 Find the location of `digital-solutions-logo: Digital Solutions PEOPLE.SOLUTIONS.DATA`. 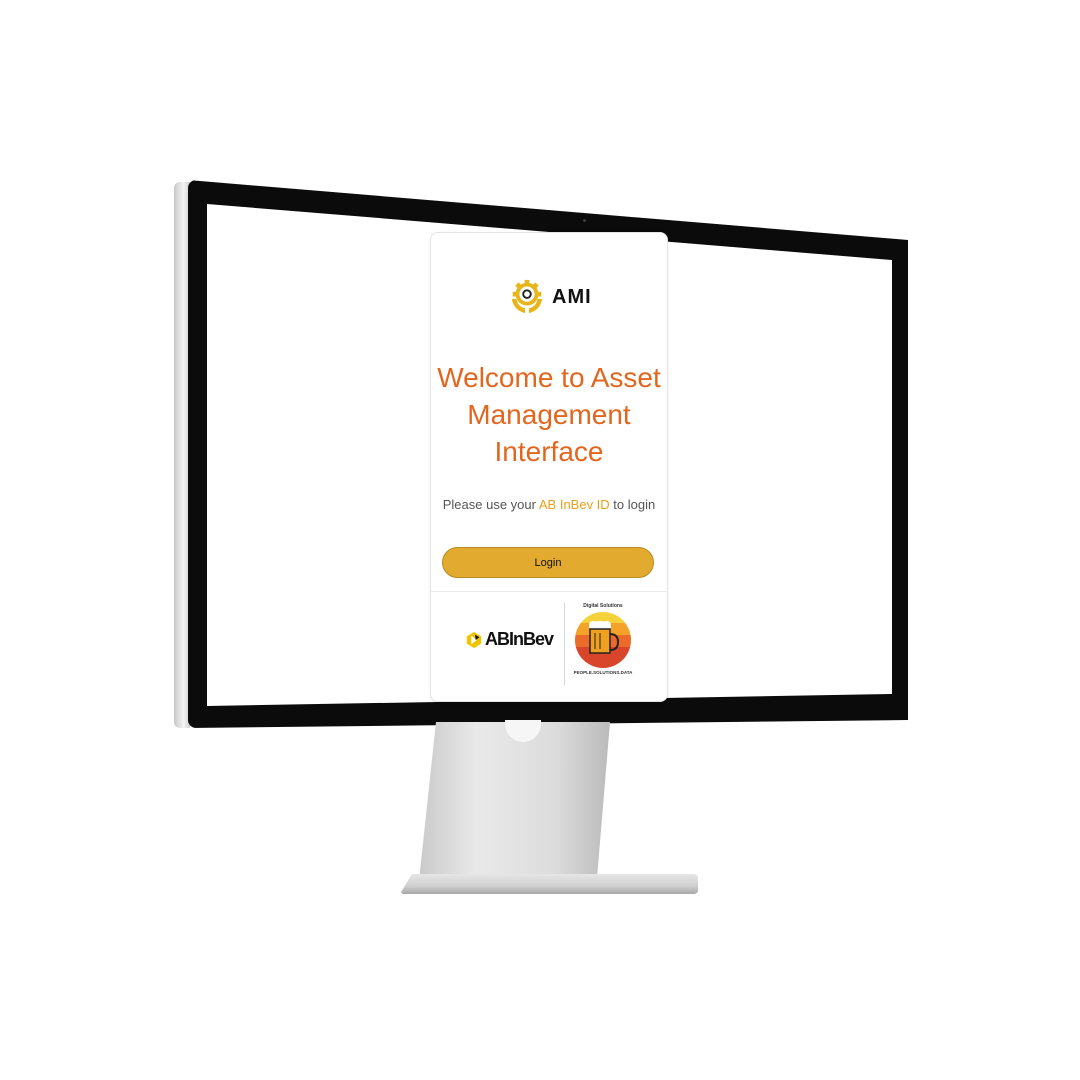

digital-solutions-logo: Digital Solutions PEOPLE.SOLUTIONS.DATA is located at coordinates (603, 646).